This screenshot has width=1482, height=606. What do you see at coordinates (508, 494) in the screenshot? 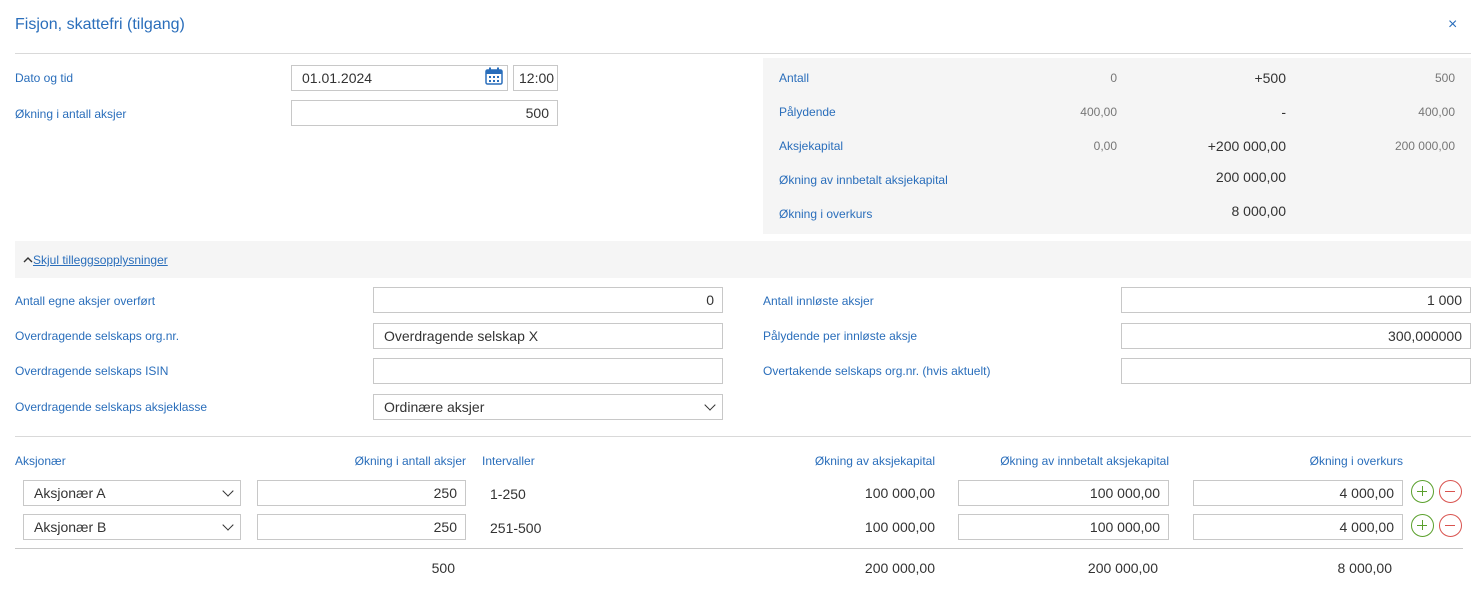
I see `interval-cell: 1-250` at bounding box center [508, 494].